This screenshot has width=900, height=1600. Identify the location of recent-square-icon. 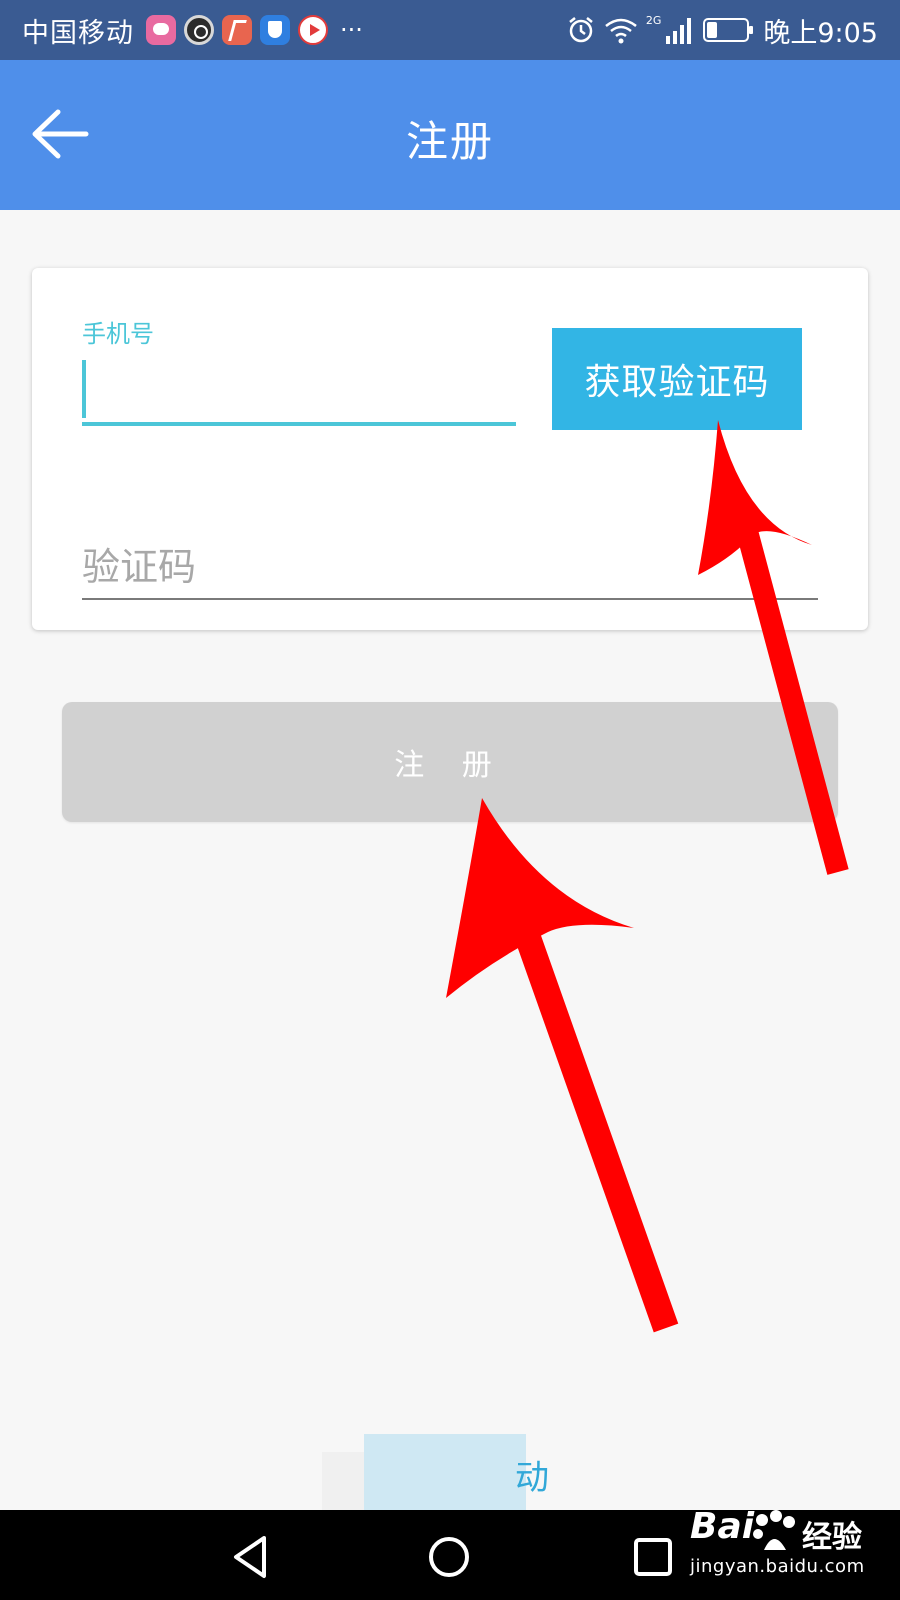
(653, 1557).